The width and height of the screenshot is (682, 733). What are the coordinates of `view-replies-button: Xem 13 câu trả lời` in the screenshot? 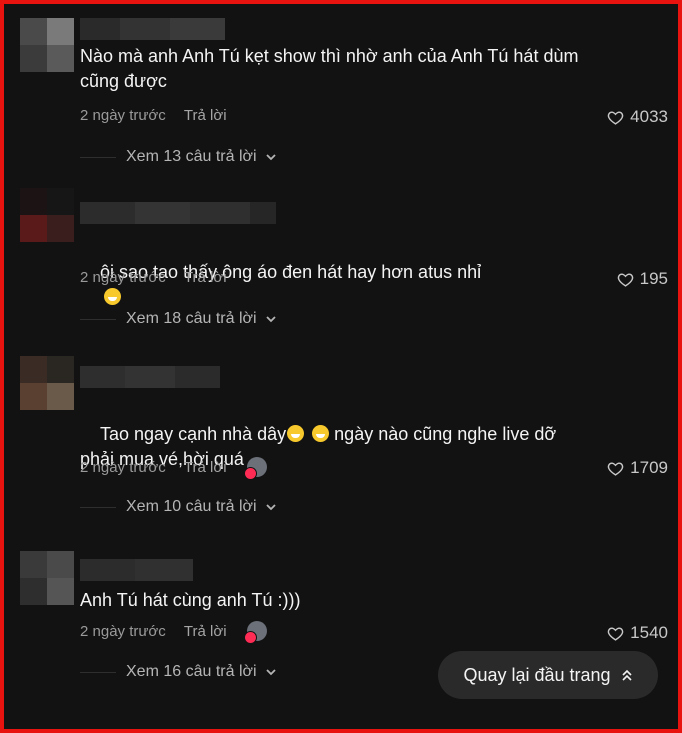 It's located at (178, 157).